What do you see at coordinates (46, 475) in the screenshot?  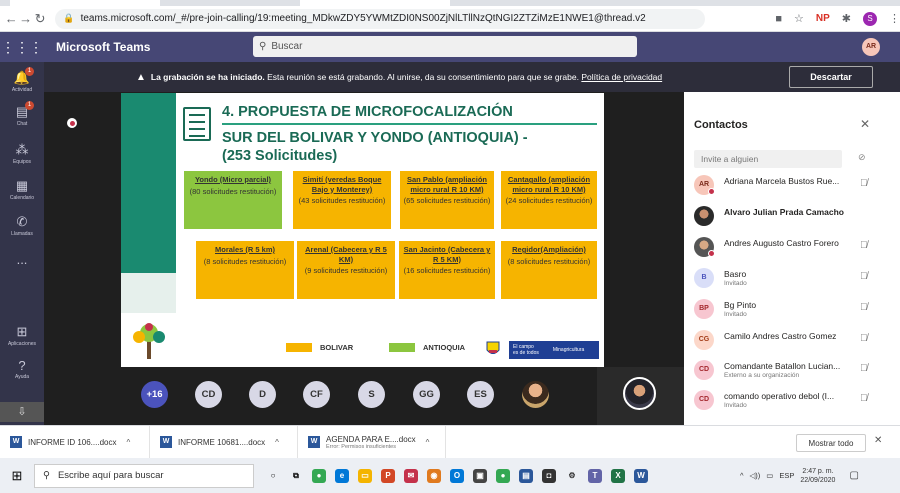 I see `search-icon: ⚲` at bounding box center [46, 475].